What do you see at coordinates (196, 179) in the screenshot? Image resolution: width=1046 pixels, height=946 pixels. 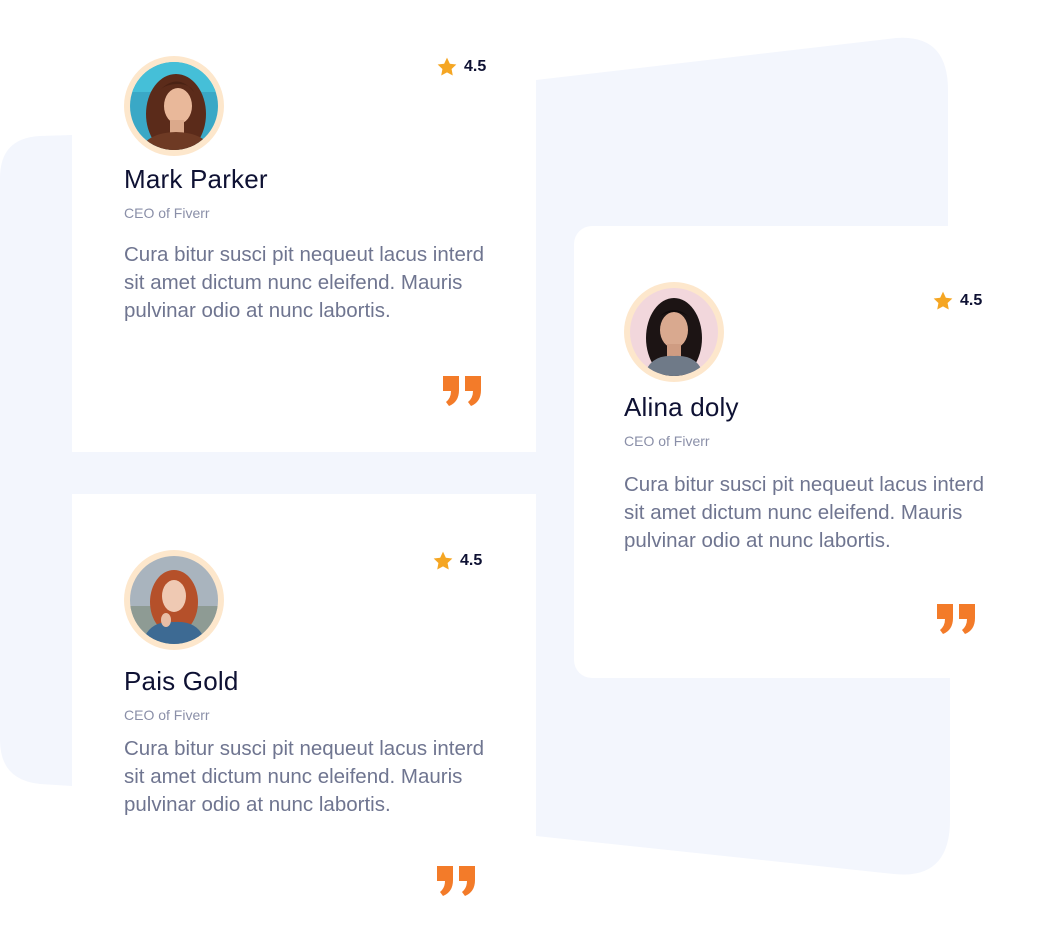 I see `reviewer-name: Mark Parker` at bounding box center [196, 179].